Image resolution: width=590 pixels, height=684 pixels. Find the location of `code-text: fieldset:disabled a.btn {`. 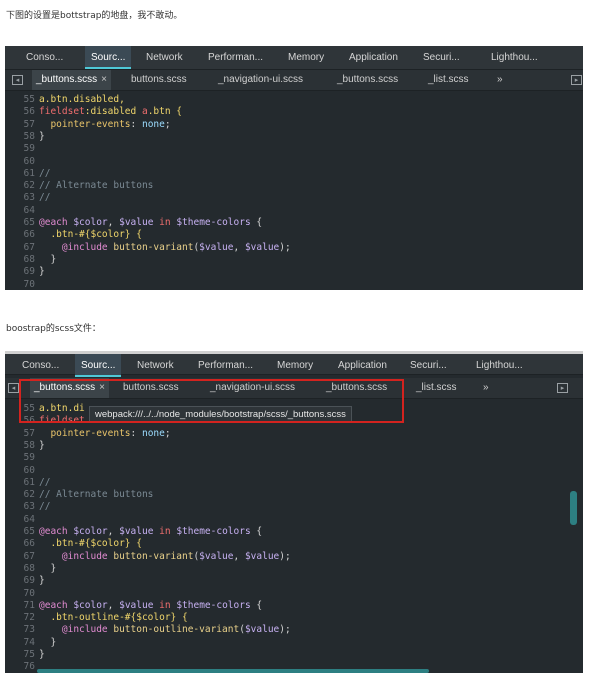

code-text: fieldset:disabled a.btn { is located at coordinates (110, 111).